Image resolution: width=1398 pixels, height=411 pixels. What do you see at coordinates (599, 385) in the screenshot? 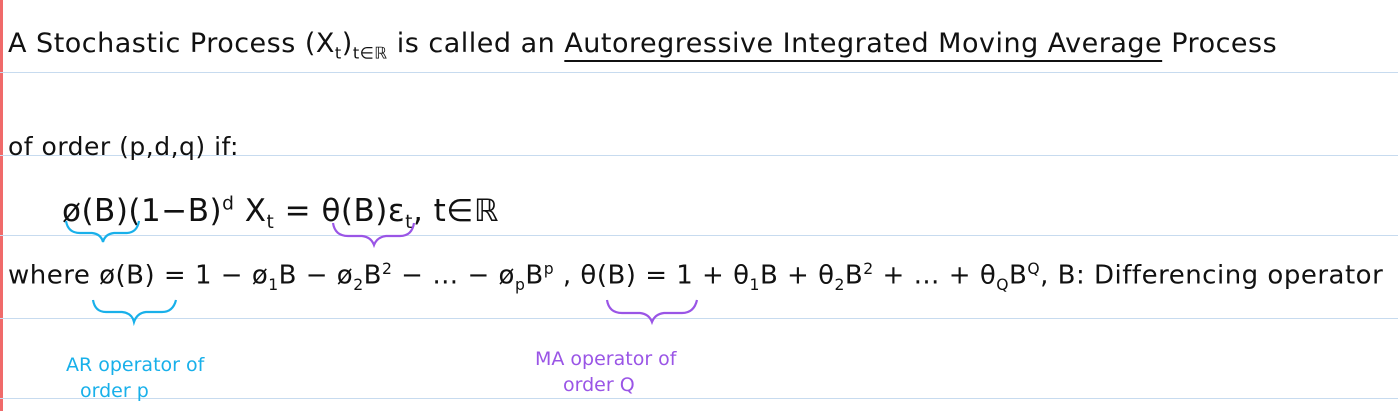
I see `note-line: order Q` at bounding box center [599, 385].